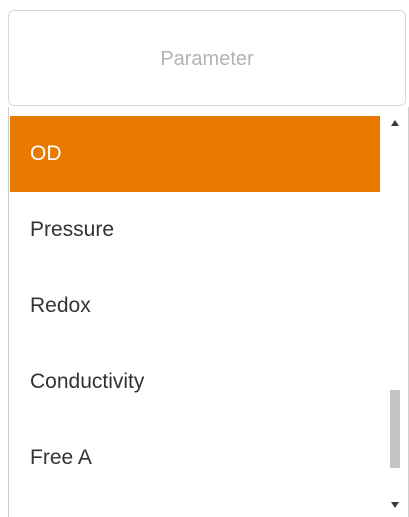  I want to click on scroll-up-button, so click(394, 123).